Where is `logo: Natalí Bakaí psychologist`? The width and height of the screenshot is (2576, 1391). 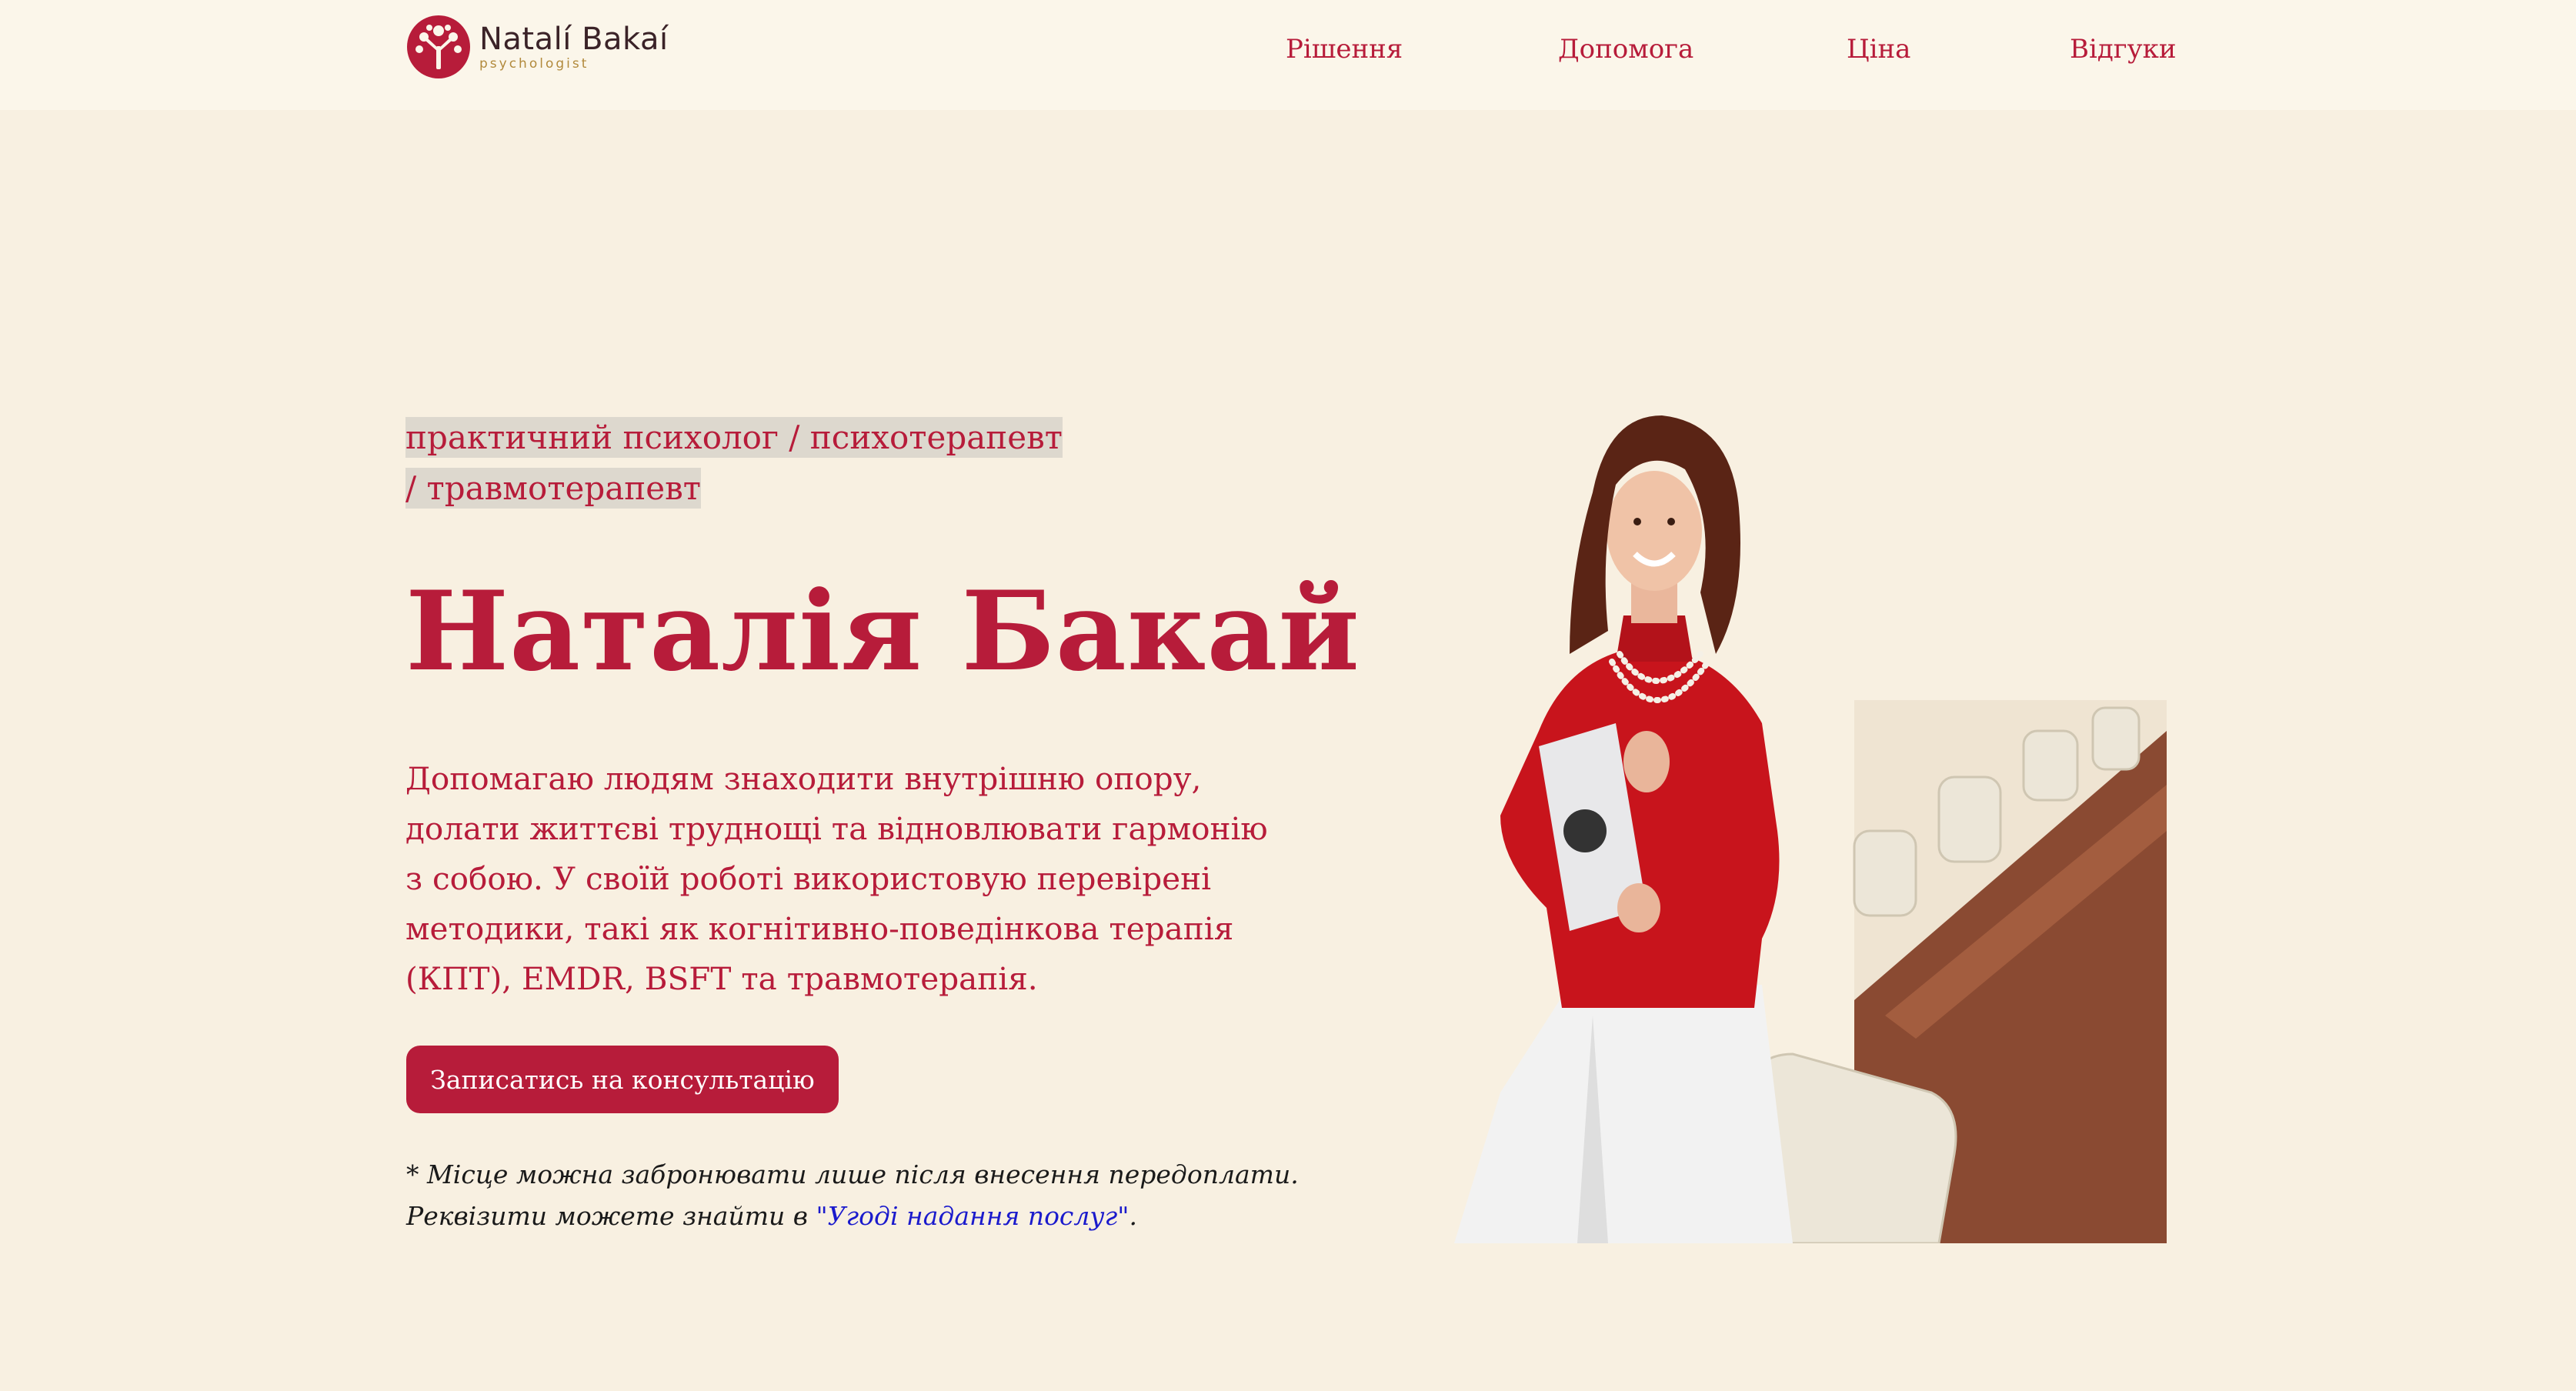
logo: Natalí Bakaí psychologist is located at coordinates (537, 47).